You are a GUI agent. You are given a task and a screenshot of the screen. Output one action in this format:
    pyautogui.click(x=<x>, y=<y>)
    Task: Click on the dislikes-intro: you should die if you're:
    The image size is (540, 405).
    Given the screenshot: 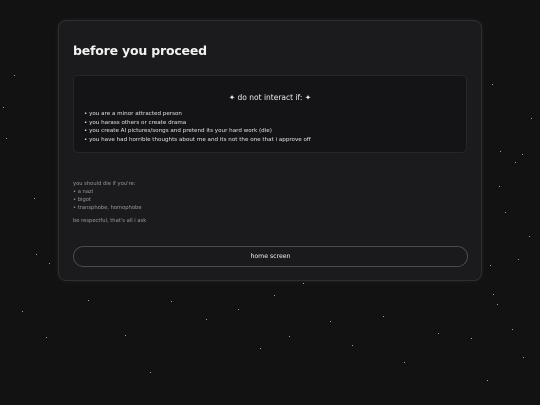 What is the action you would take?
    pyautogui.click(x=104, y=184)
    